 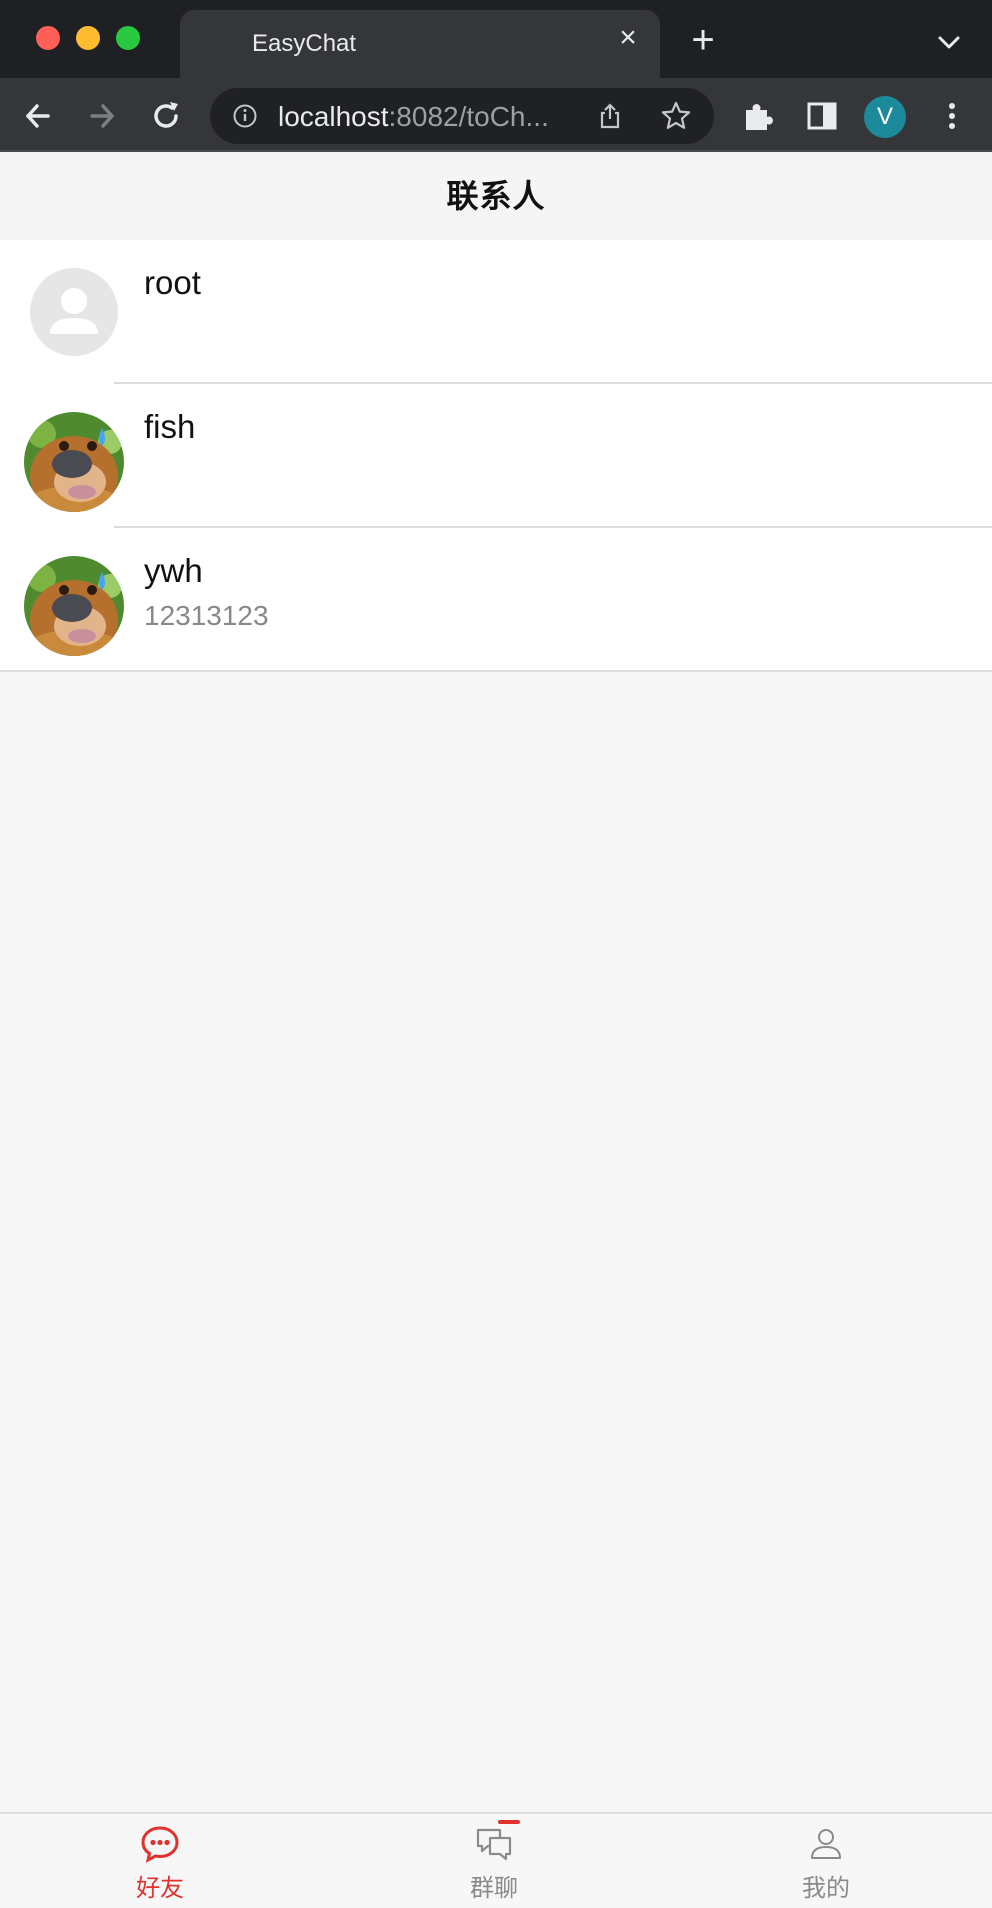 I want to click on window-close-button, so click(x=48, y=38).